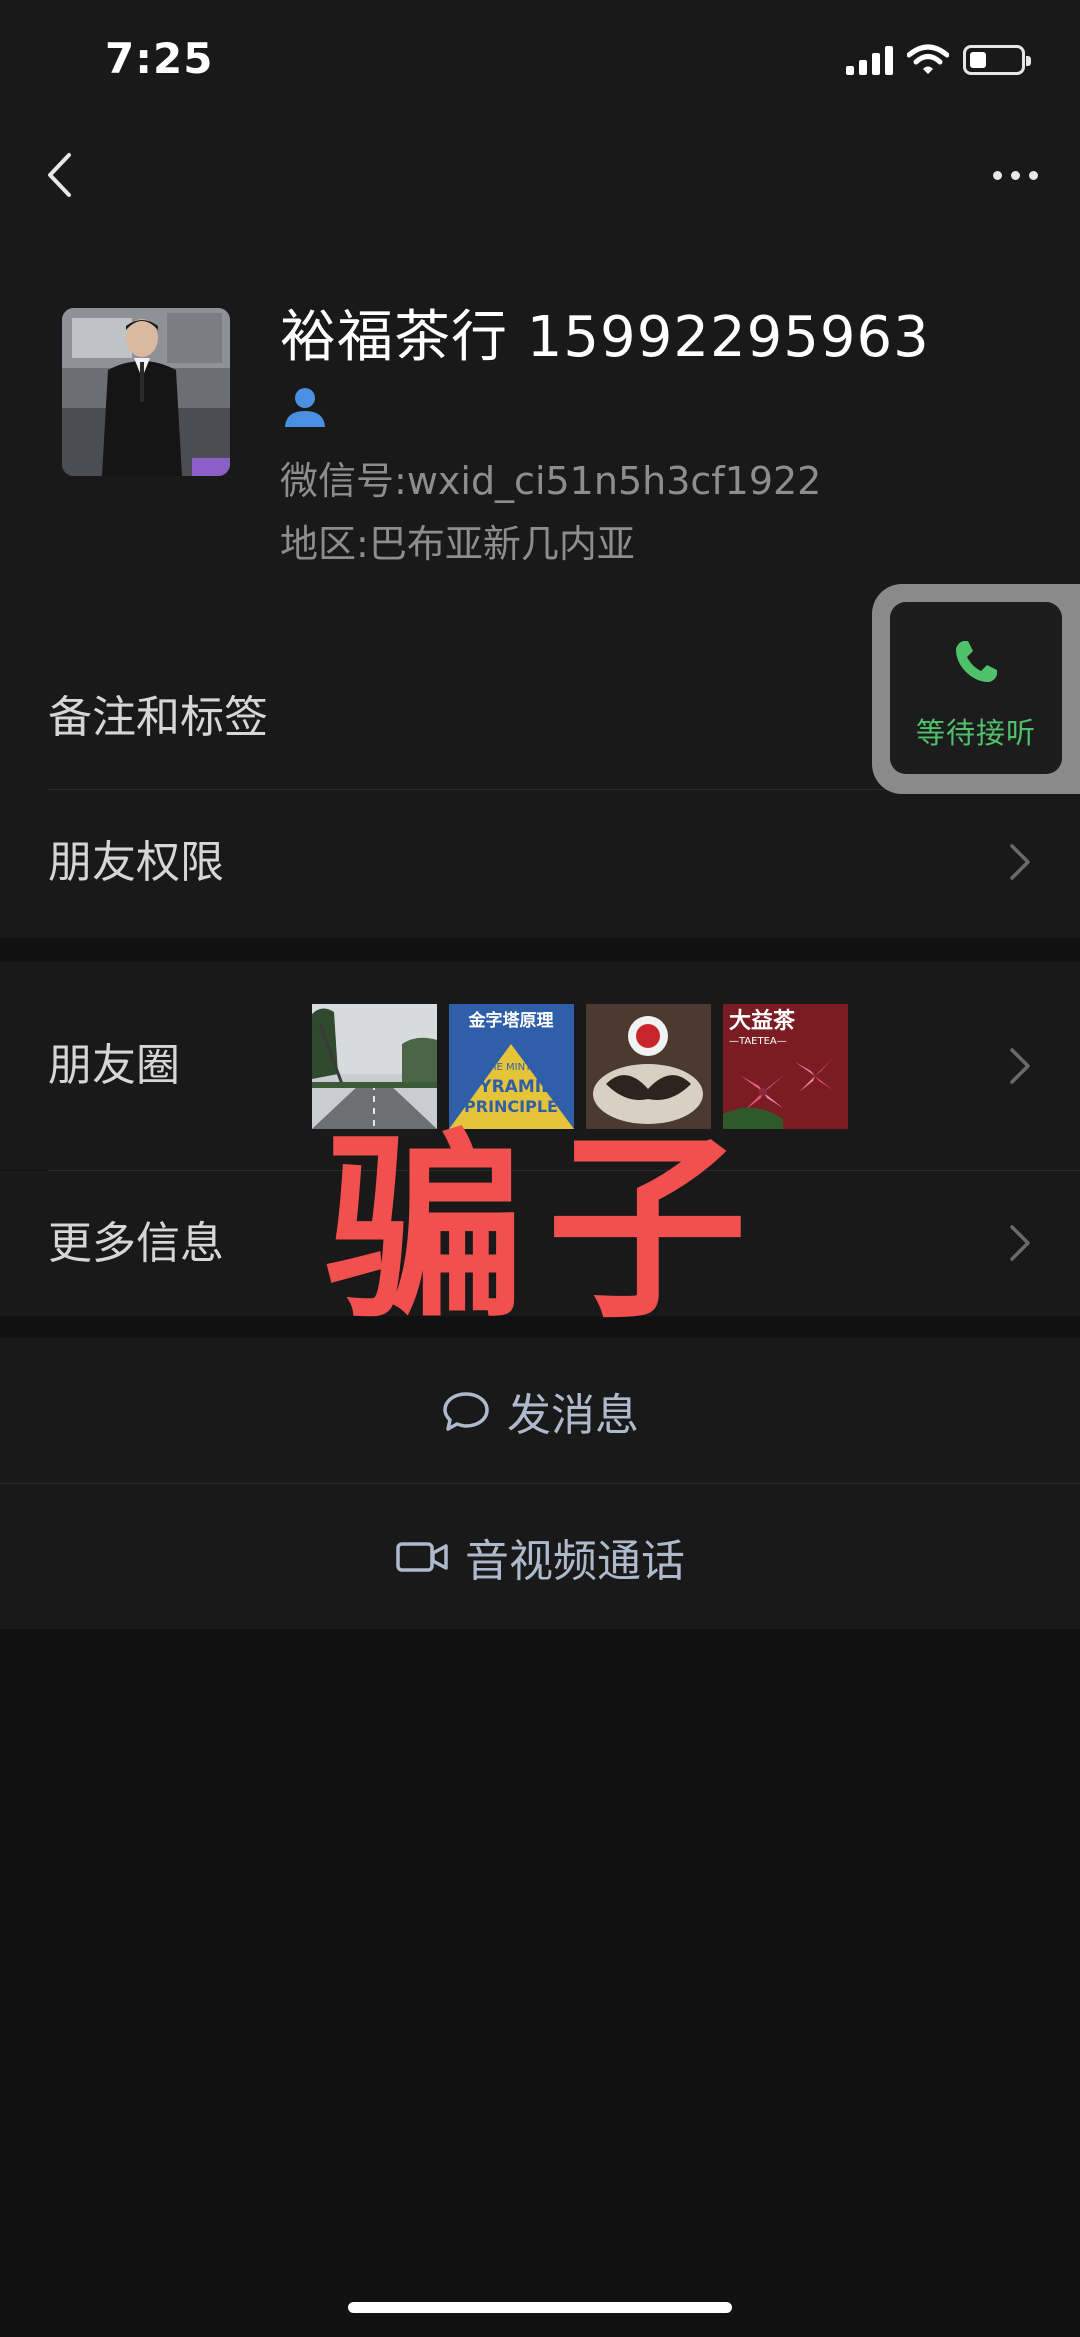 This screenshot has width=1080, height=2337. What do you see at coordinates (997, 60) in the screenshot?
I see `battery-icon` at bounding box center [997, 60].